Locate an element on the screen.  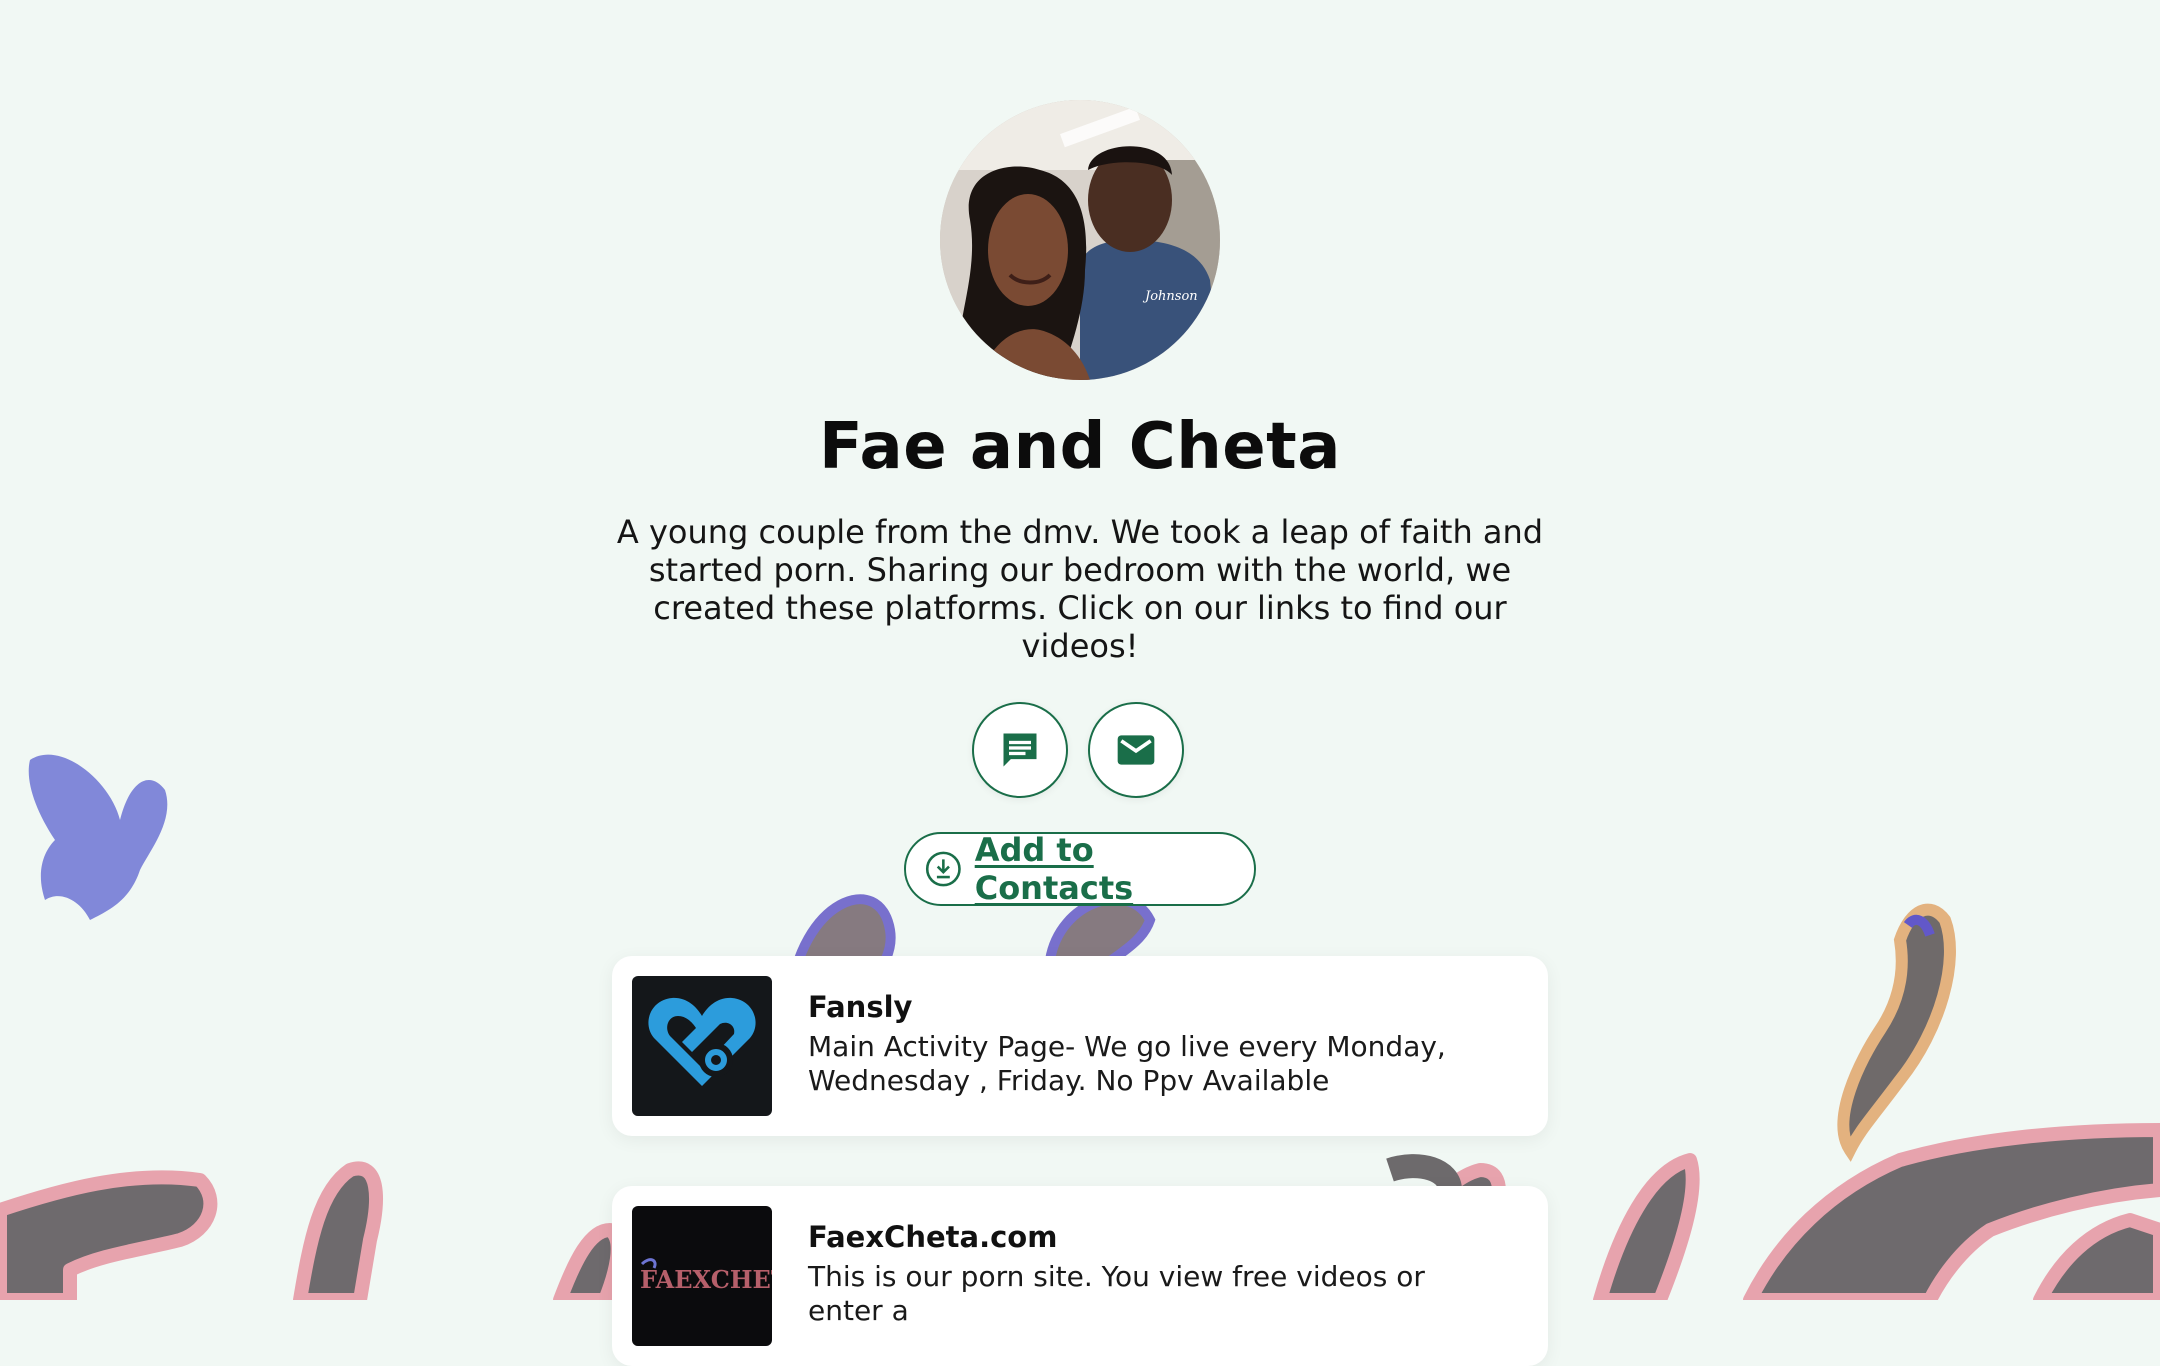
add-to-contacts-button: Add to Contacts is located at coordinates (1080, 869).